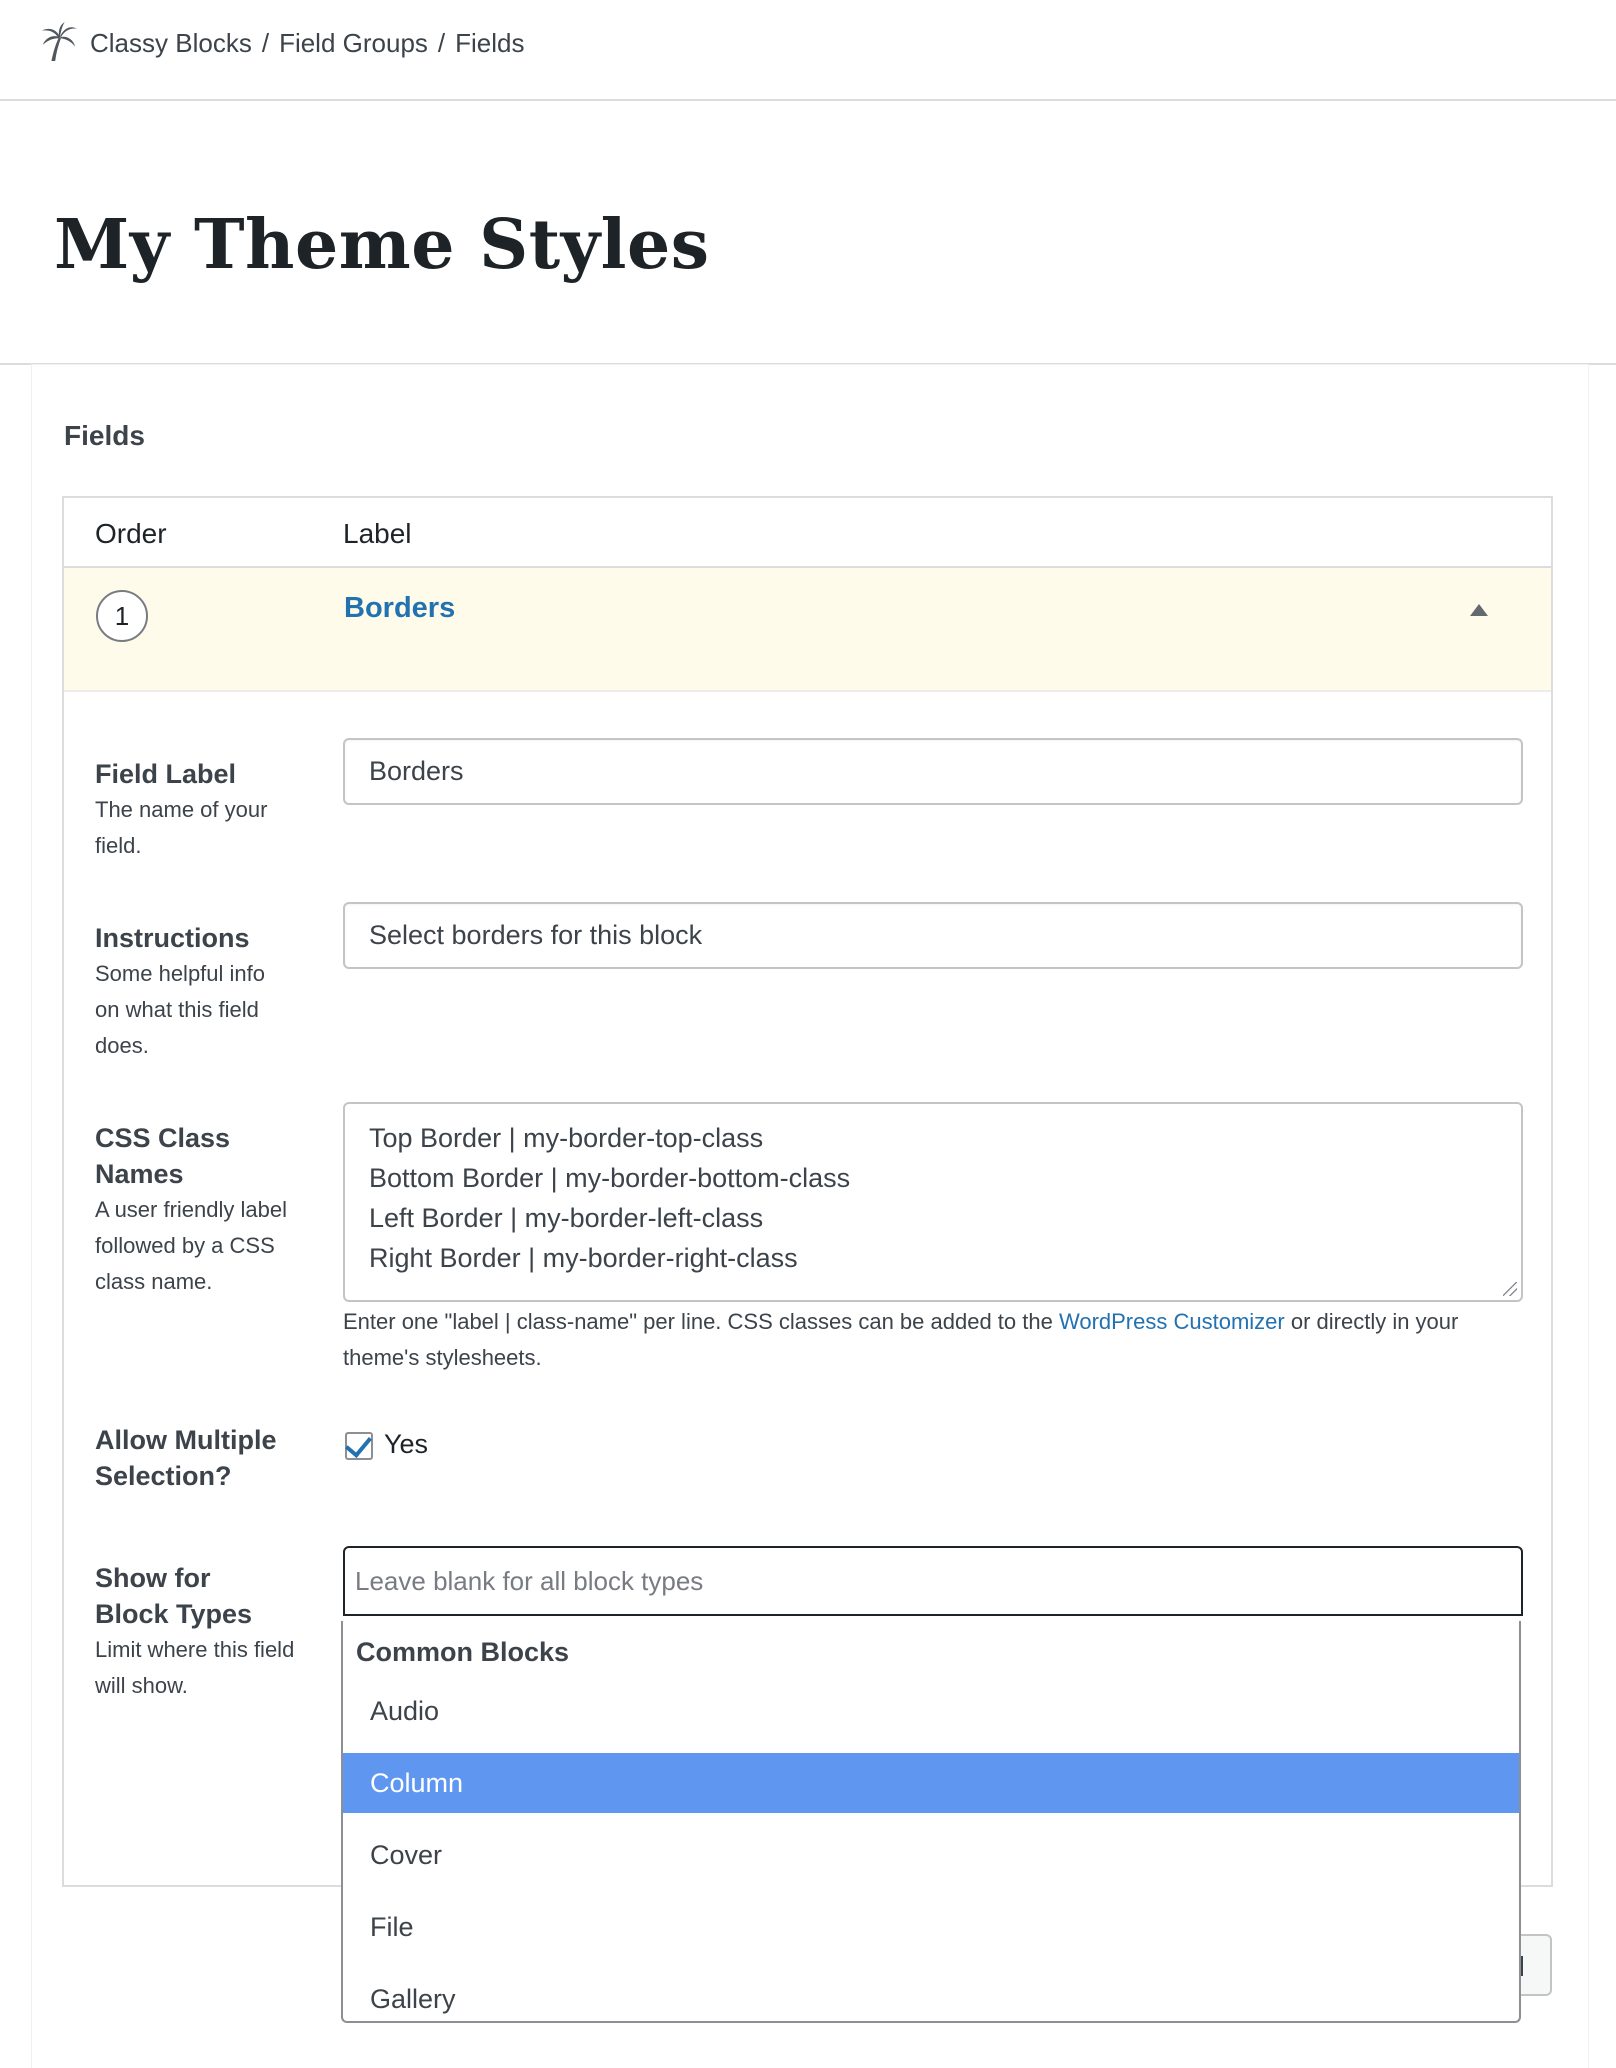  What do you see at coordinates (490, 43) in the screenshot?
I see `breadcrumb-item-fields: Fields` at bounding box center [490, 43].